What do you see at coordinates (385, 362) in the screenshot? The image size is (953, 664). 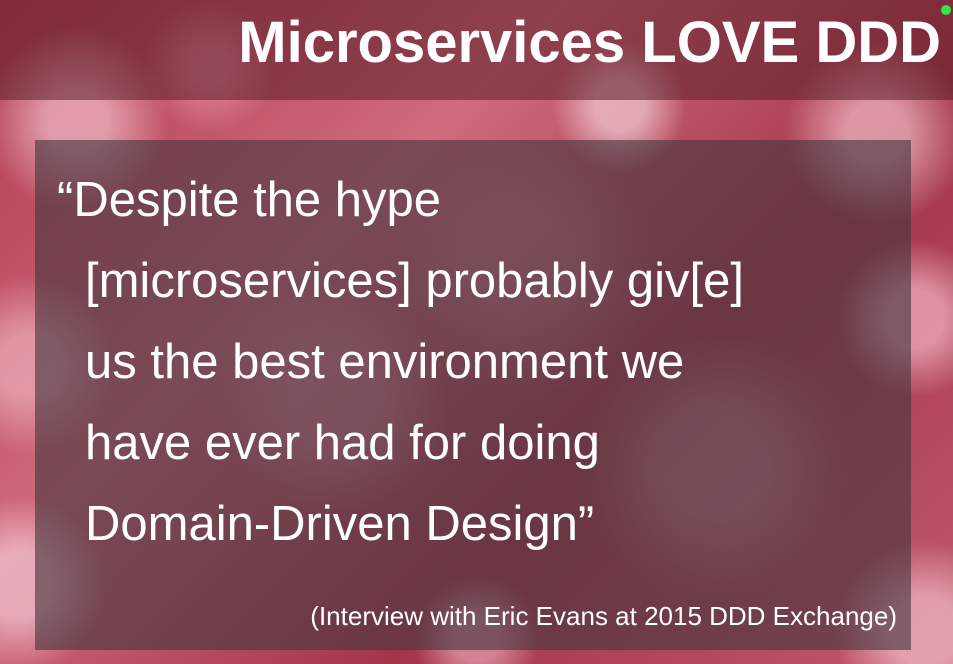 I see `quote-line: us the best environment we` at bounding box center [385, 362].